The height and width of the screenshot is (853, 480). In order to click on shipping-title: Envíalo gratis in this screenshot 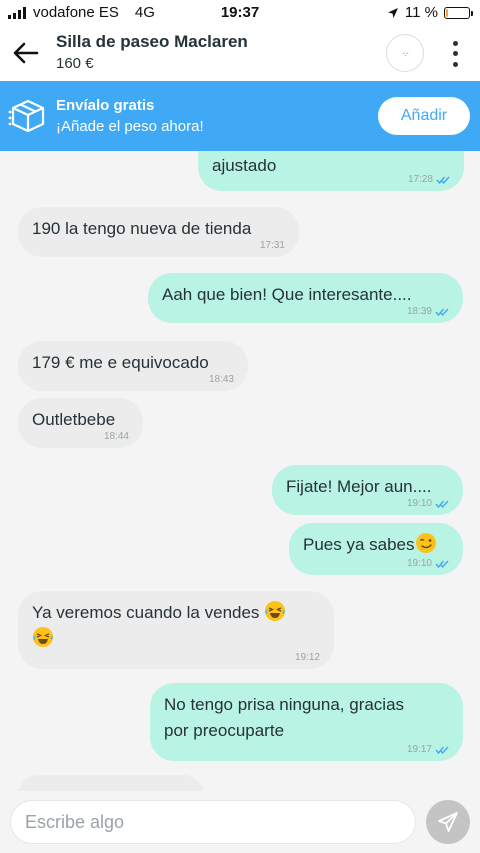, I will do `click(105, 105)`.